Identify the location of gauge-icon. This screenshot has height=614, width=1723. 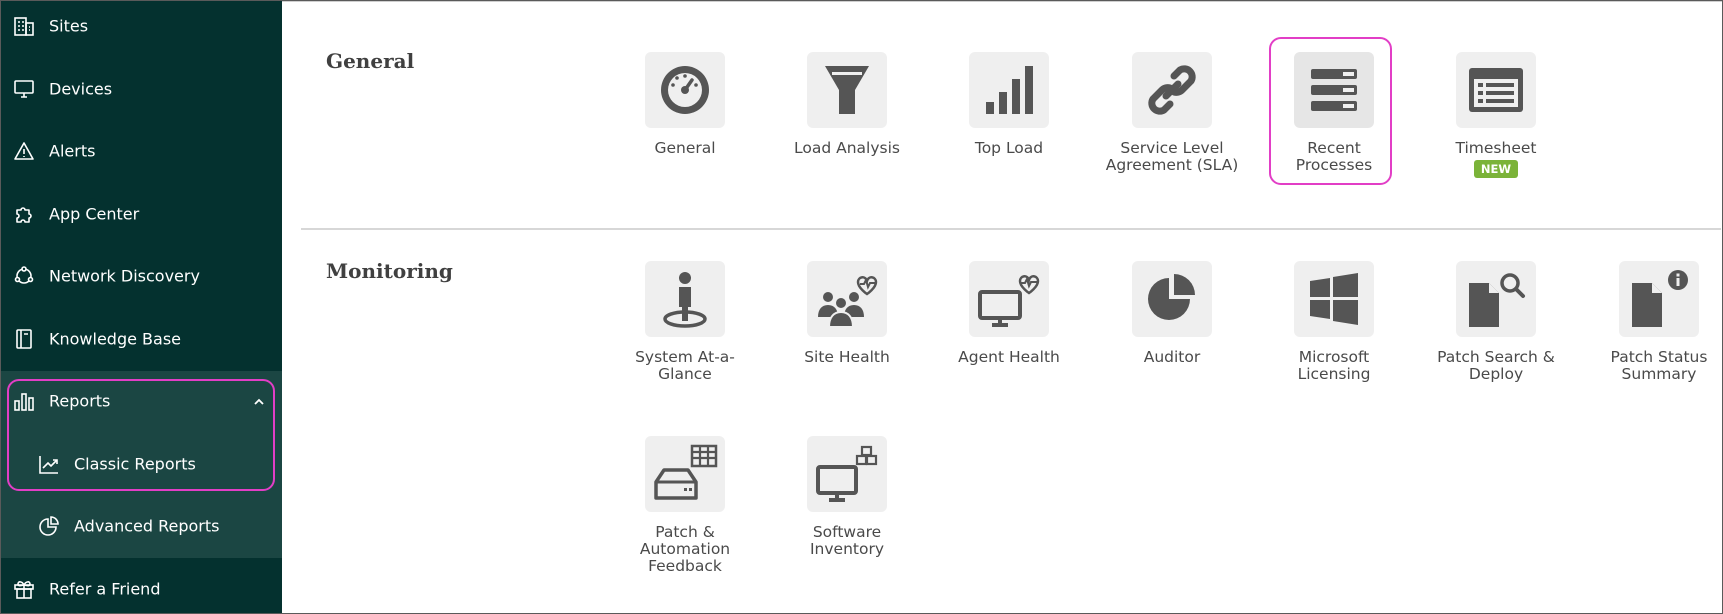
(685, 90).